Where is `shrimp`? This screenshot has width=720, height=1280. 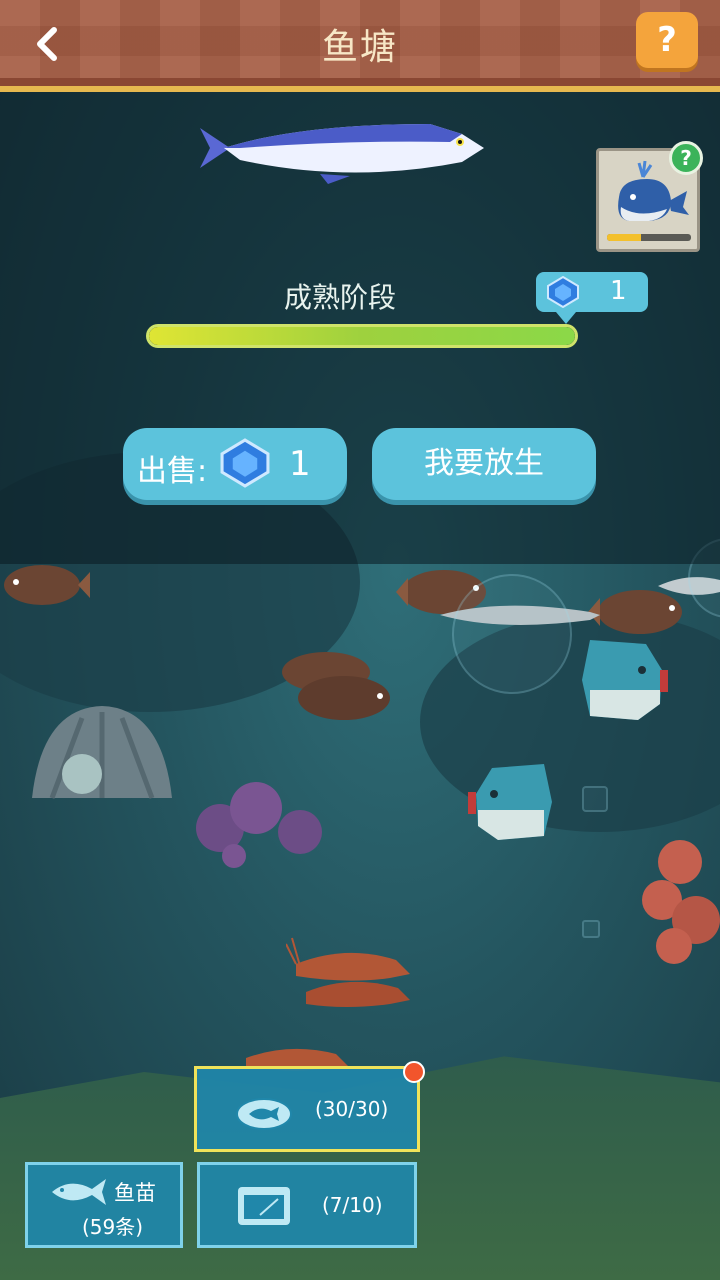
shrimp is located at coordinates (348, 972).